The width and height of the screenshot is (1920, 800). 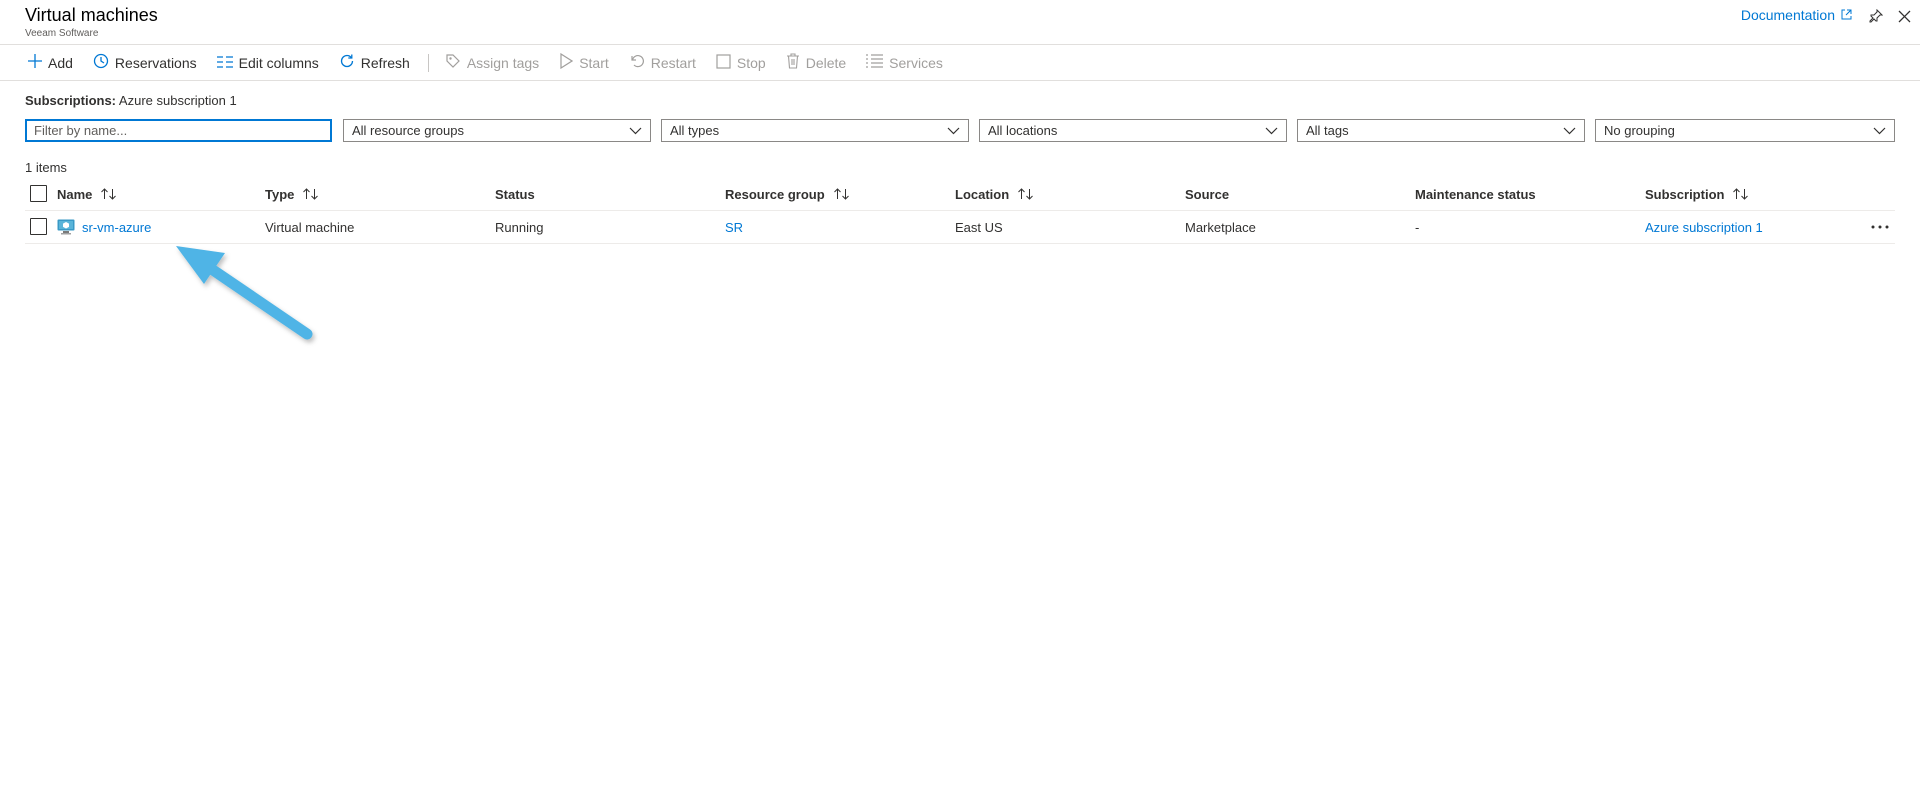 I want to click on column-header-subscription: Subscription, so click(x=1697, y=194).